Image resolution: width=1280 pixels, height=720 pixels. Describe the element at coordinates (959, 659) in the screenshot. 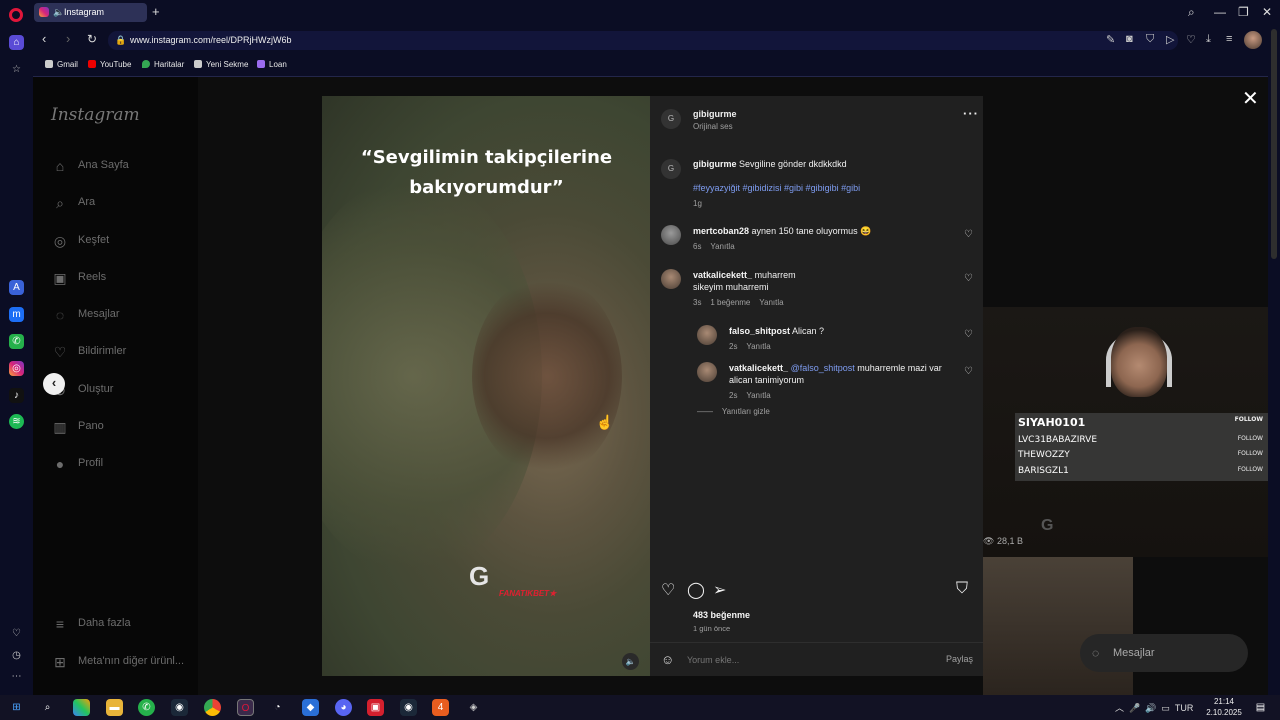

I see `post-comment-button: Paylaş` at that location.